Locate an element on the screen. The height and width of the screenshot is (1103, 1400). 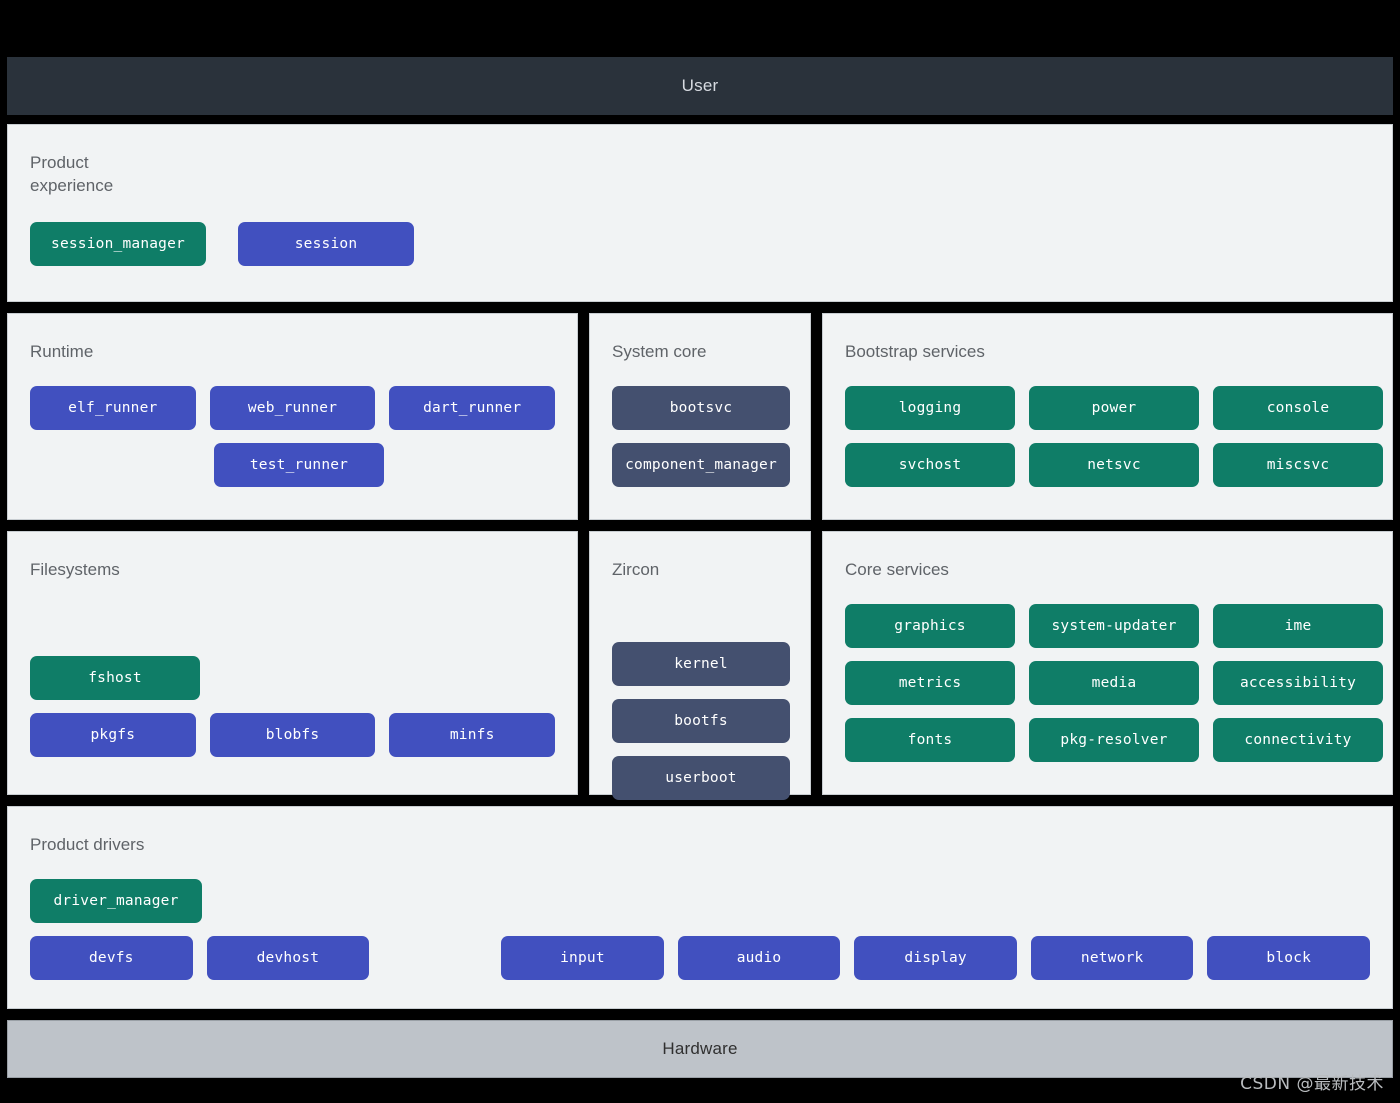
node-graphics: graphics is located at coordinates (930, 625).